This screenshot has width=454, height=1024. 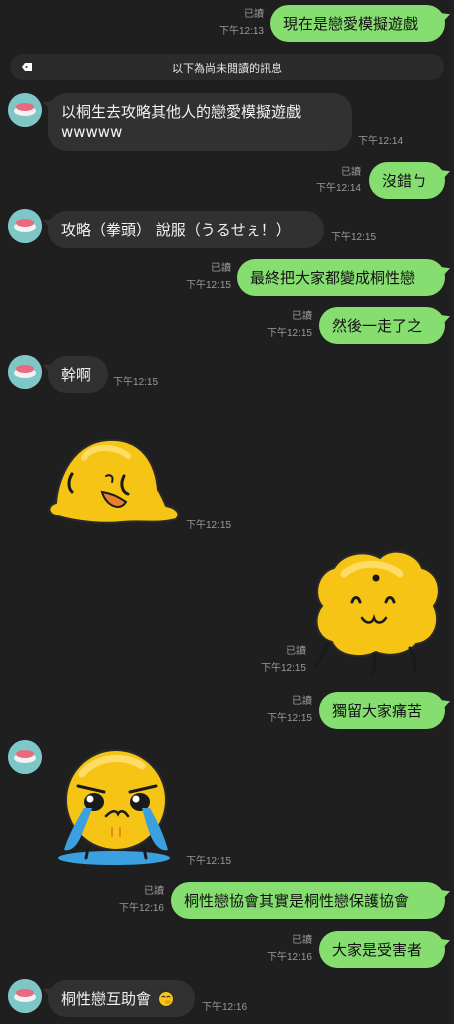 I want to click on message-text: 現在是戀愛模擬遊戲, so click(x=351, y=24).